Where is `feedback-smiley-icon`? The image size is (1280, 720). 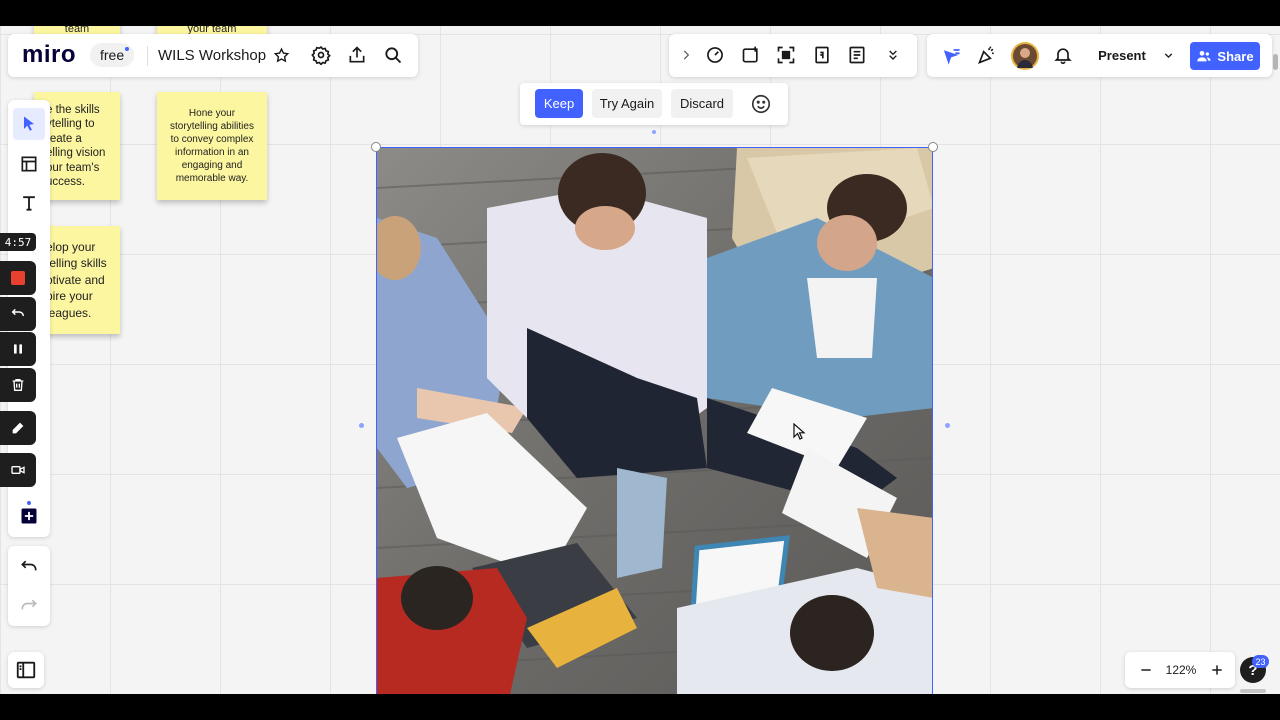
feedback-smiley-icon is located at coordinates (761, 104).